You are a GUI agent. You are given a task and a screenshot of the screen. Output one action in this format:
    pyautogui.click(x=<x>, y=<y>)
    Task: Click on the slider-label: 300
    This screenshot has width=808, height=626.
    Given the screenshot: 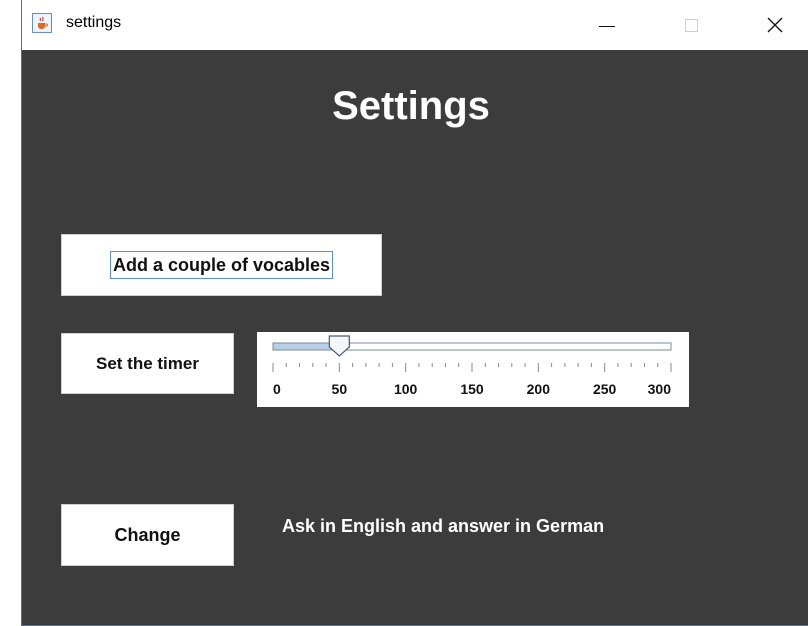 What is the action you would take?
    pyautogui.click(x=660, y=389)
    